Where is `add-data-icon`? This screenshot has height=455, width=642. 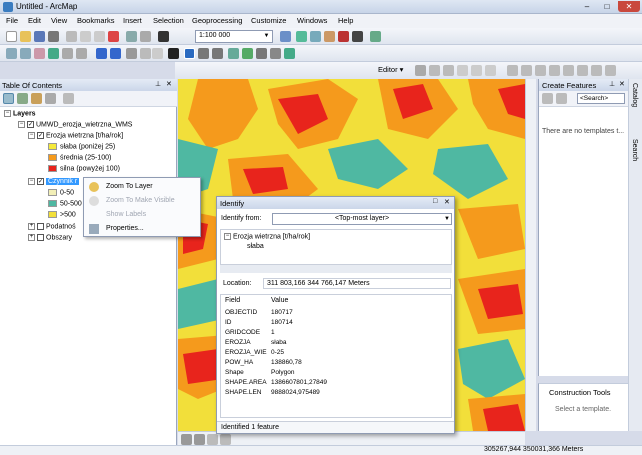
add-data-icon is located at coordinates (163, 36).